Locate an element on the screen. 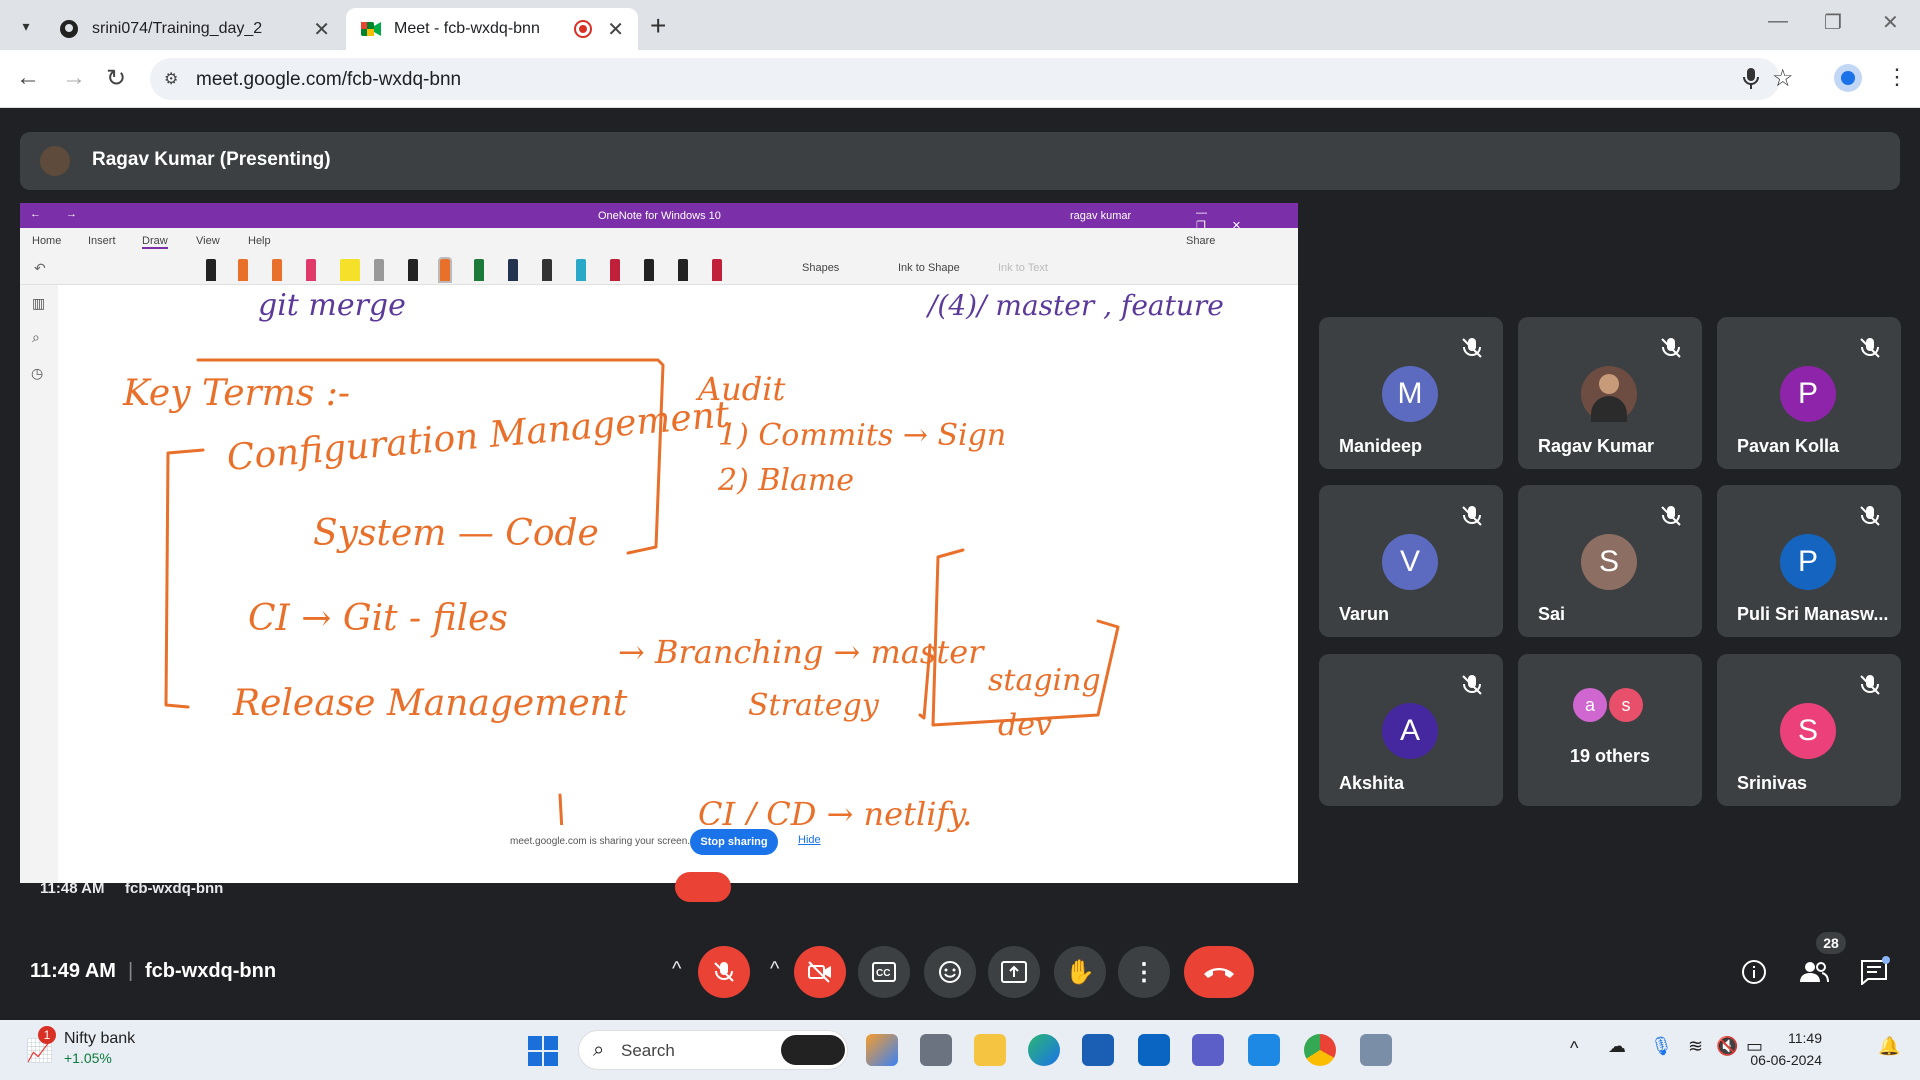 This screenshot has width=1920, height=1080. end-call-button is located at coordinates (1219, 972).